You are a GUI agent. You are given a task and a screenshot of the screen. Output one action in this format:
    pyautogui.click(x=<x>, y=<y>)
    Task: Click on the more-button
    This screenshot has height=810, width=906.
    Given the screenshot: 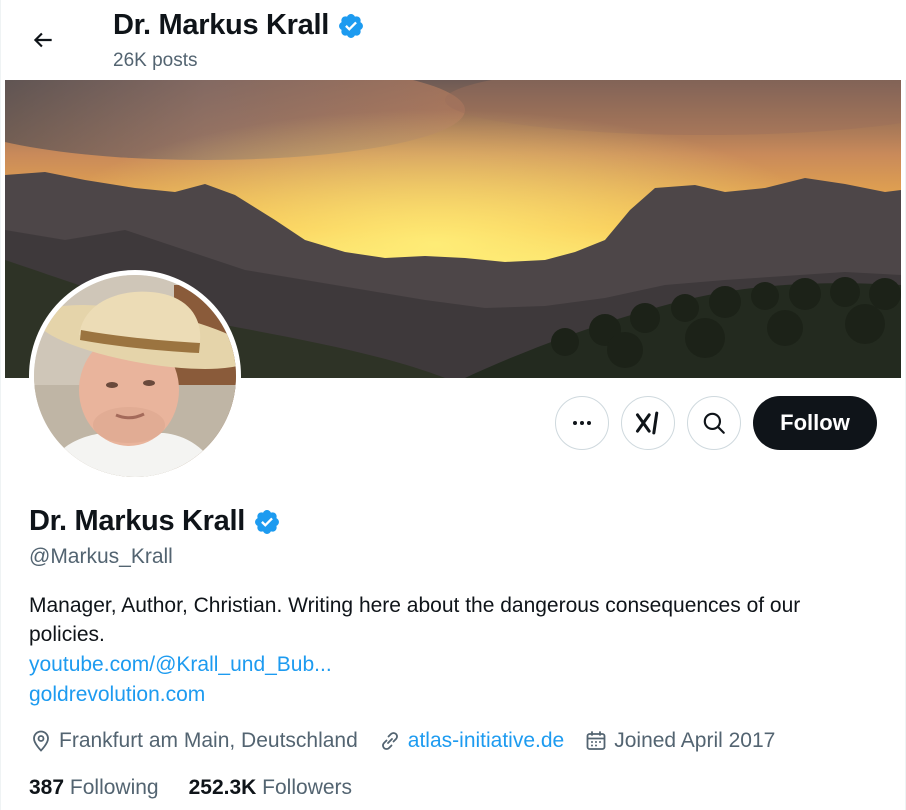 What is the action you would take?
    pyautogui.click(x=582, y=423)
    